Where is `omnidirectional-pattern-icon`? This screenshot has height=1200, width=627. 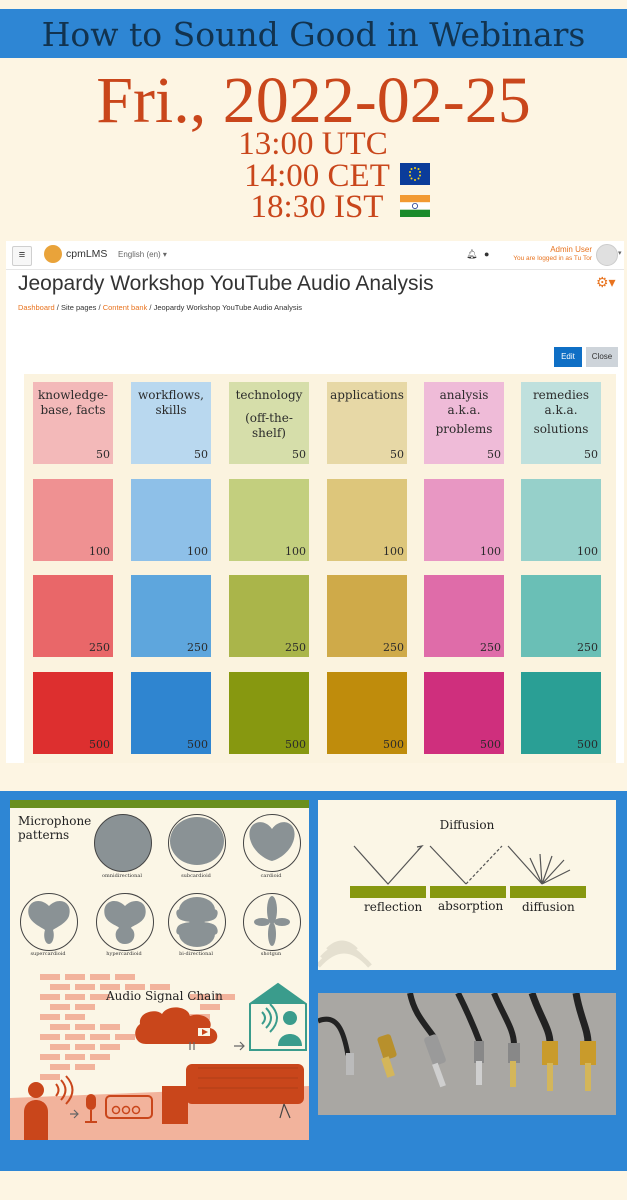
omnidirectional-pattern-icon is located at coordinates (123, 843).